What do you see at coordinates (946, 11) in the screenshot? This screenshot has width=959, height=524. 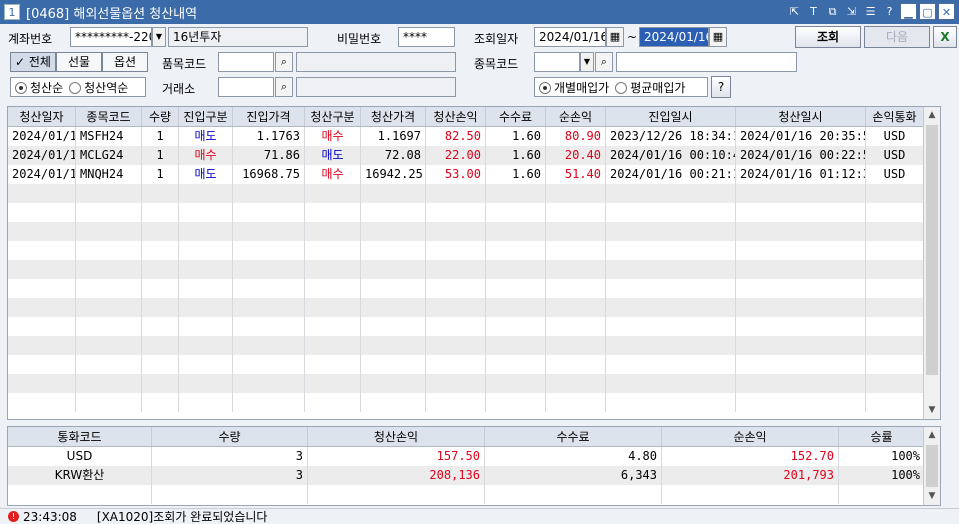 I see `close-icon: ✕` at bounding box center [946, 11].